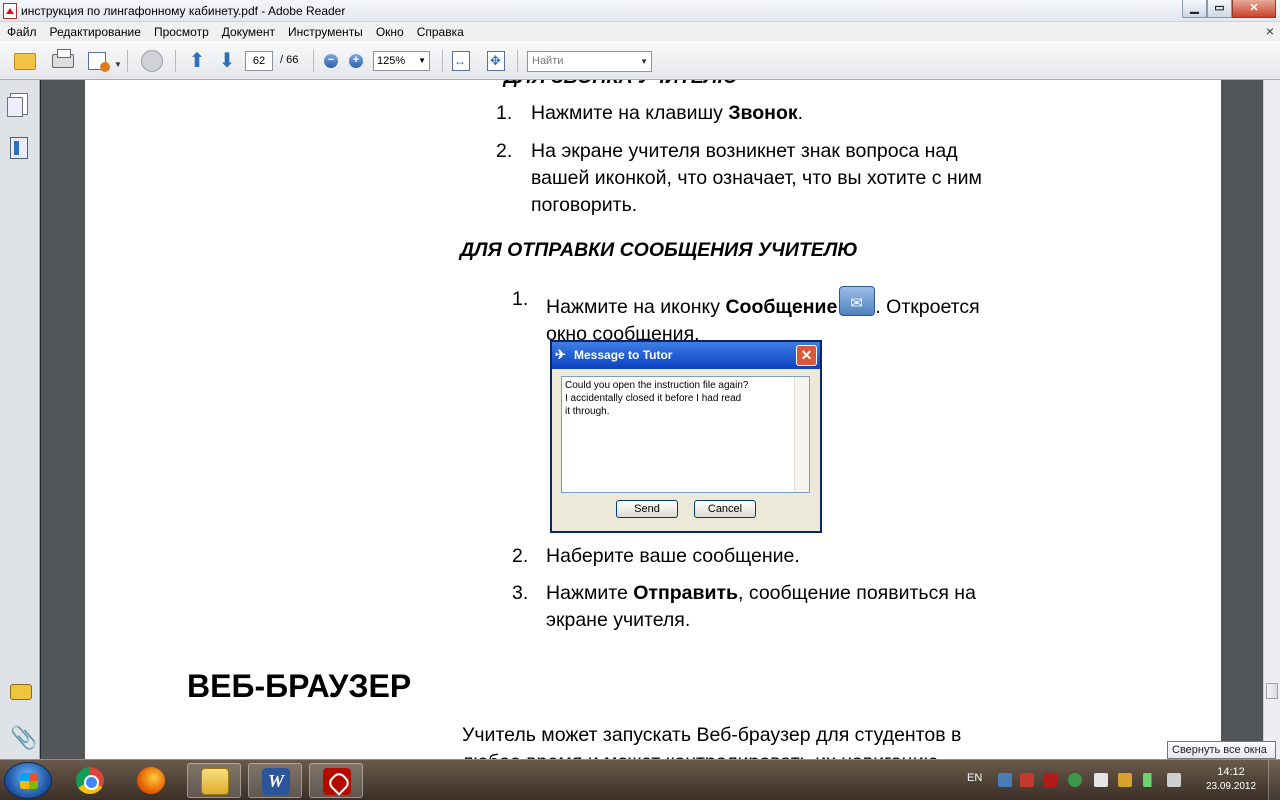  Describe the element at coordinates (1050, 780) in the screenshot. I see `acrobat-tray-icon` at that location.